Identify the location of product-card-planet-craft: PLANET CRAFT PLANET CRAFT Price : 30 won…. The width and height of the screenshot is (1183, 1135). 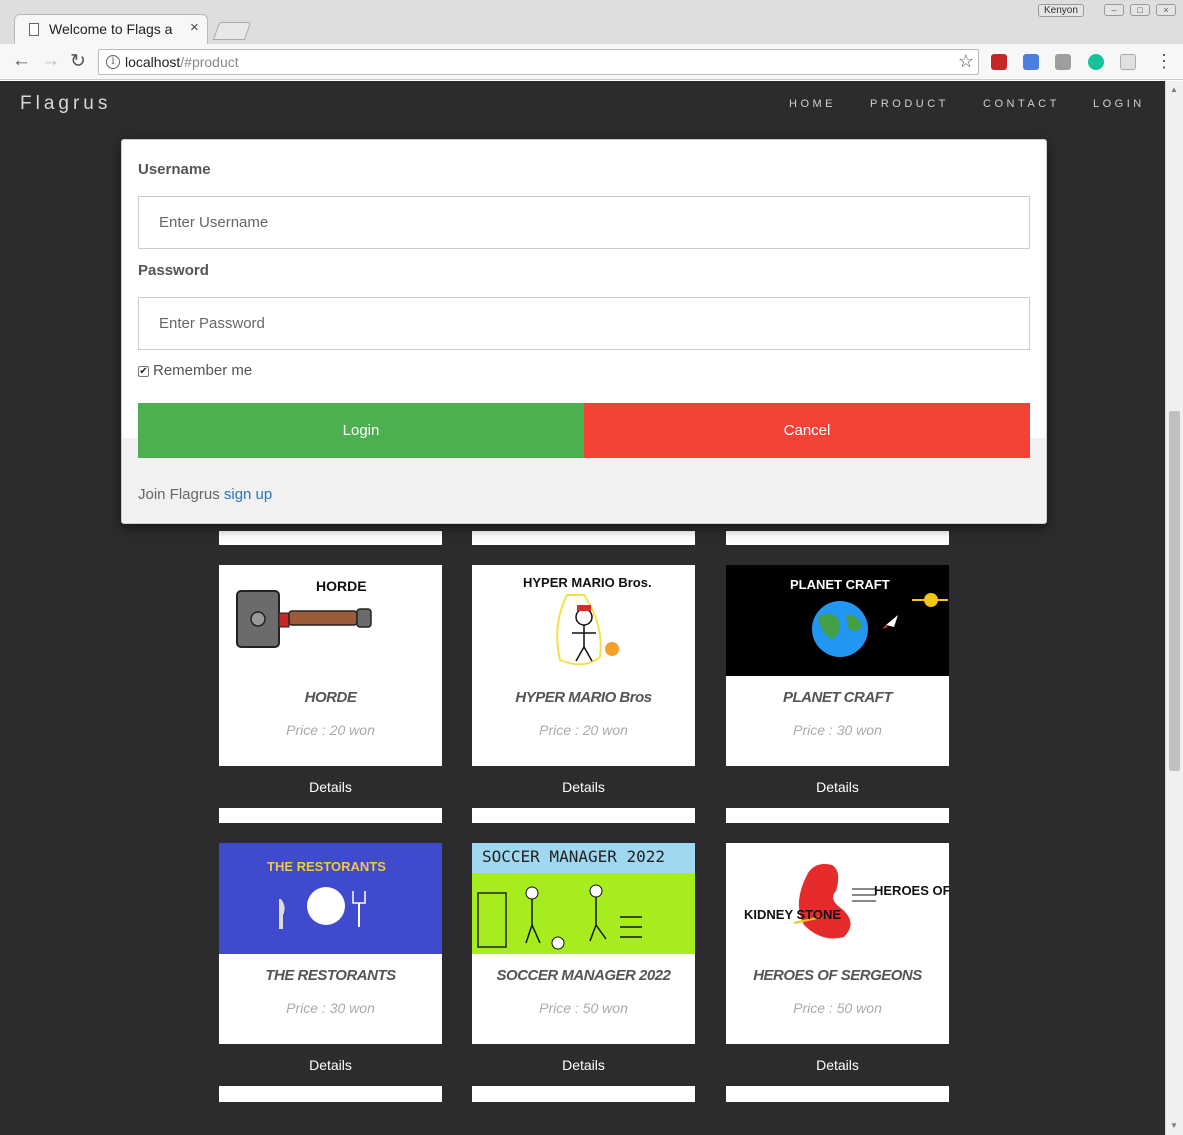
(837, 694).